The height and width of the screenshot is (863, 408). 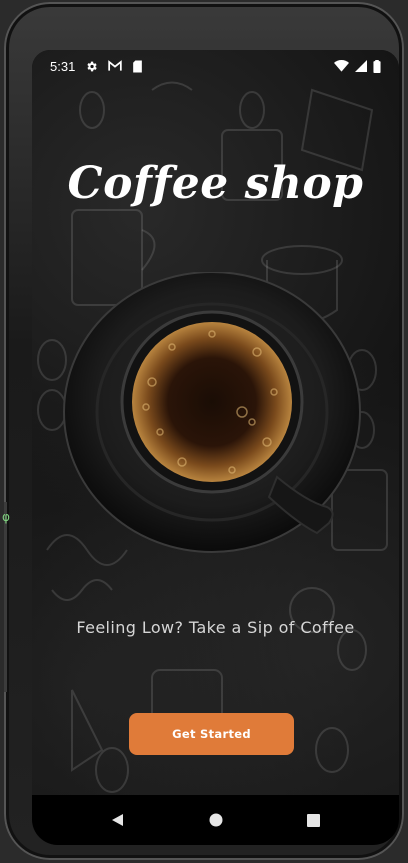 I want to click on signal-icon, so click(x=361, y=66).